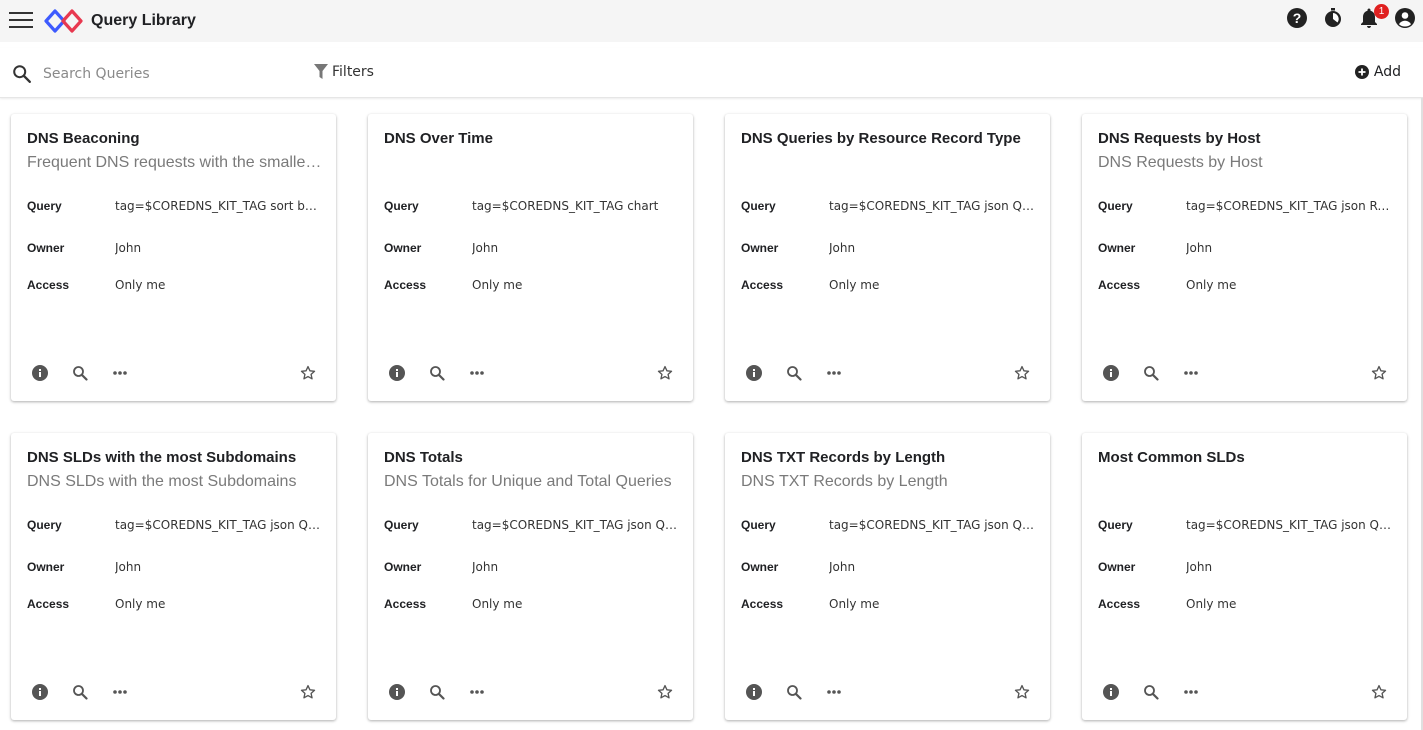 This screenshot has height=730, width=1423. Describe the element at coordinates (21, 21) in the screenshot. I see `menu-icon` at that location.